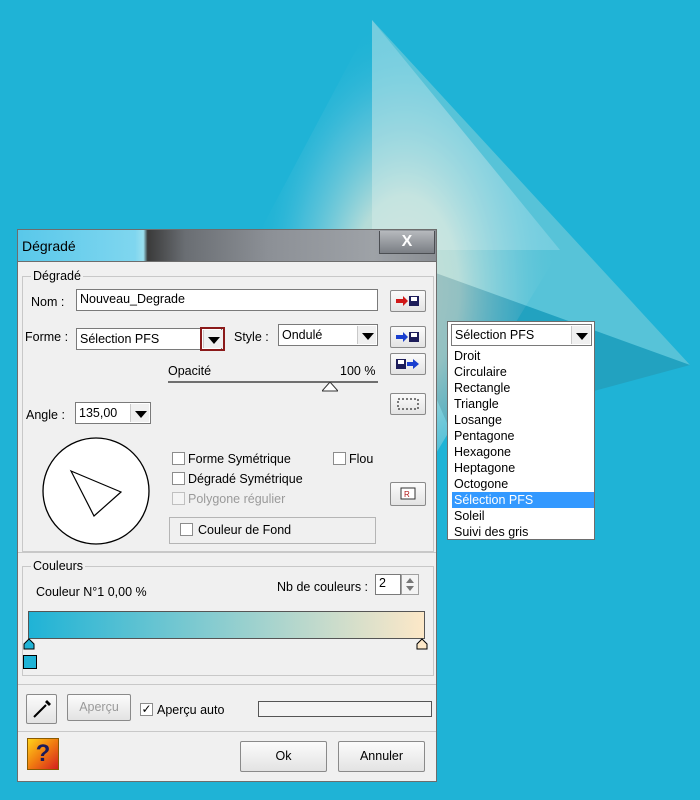 Image resolution: width=700 pixels, height=800 pixels. I want to click on angle-label: Angle :, so click(45, 415).